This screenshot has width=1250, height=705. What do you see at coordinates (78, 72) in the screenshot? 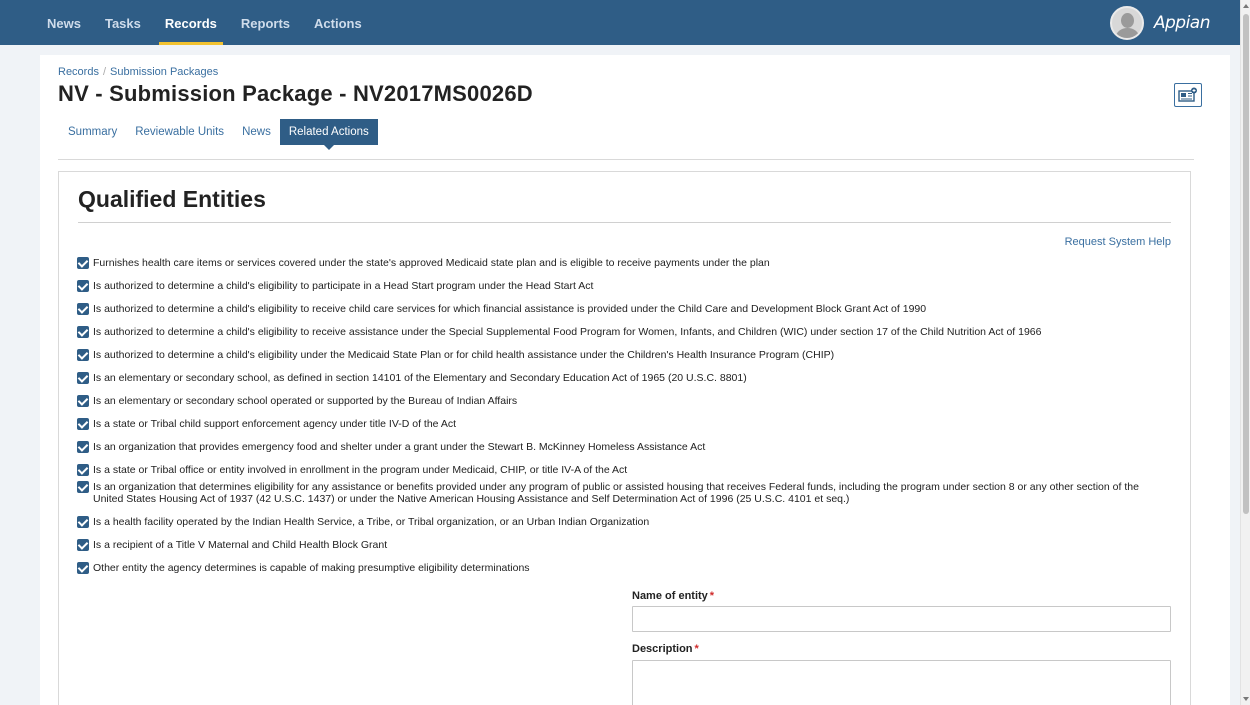
I see `breadcrumb-records-link: Records` at bounding box center [78, 72].